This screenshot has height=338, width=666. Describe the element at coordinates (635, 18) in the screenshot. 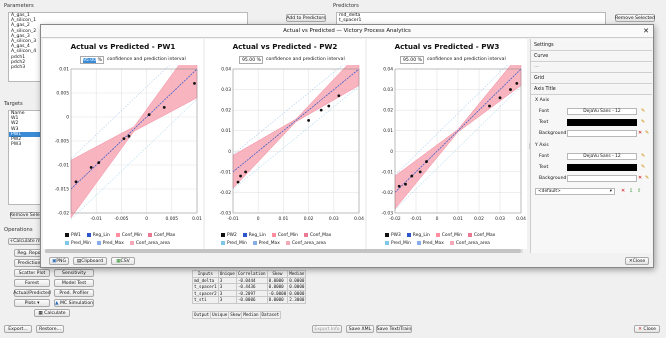

I see `remove-selected-predictors-button: Remove Selected` at that location.